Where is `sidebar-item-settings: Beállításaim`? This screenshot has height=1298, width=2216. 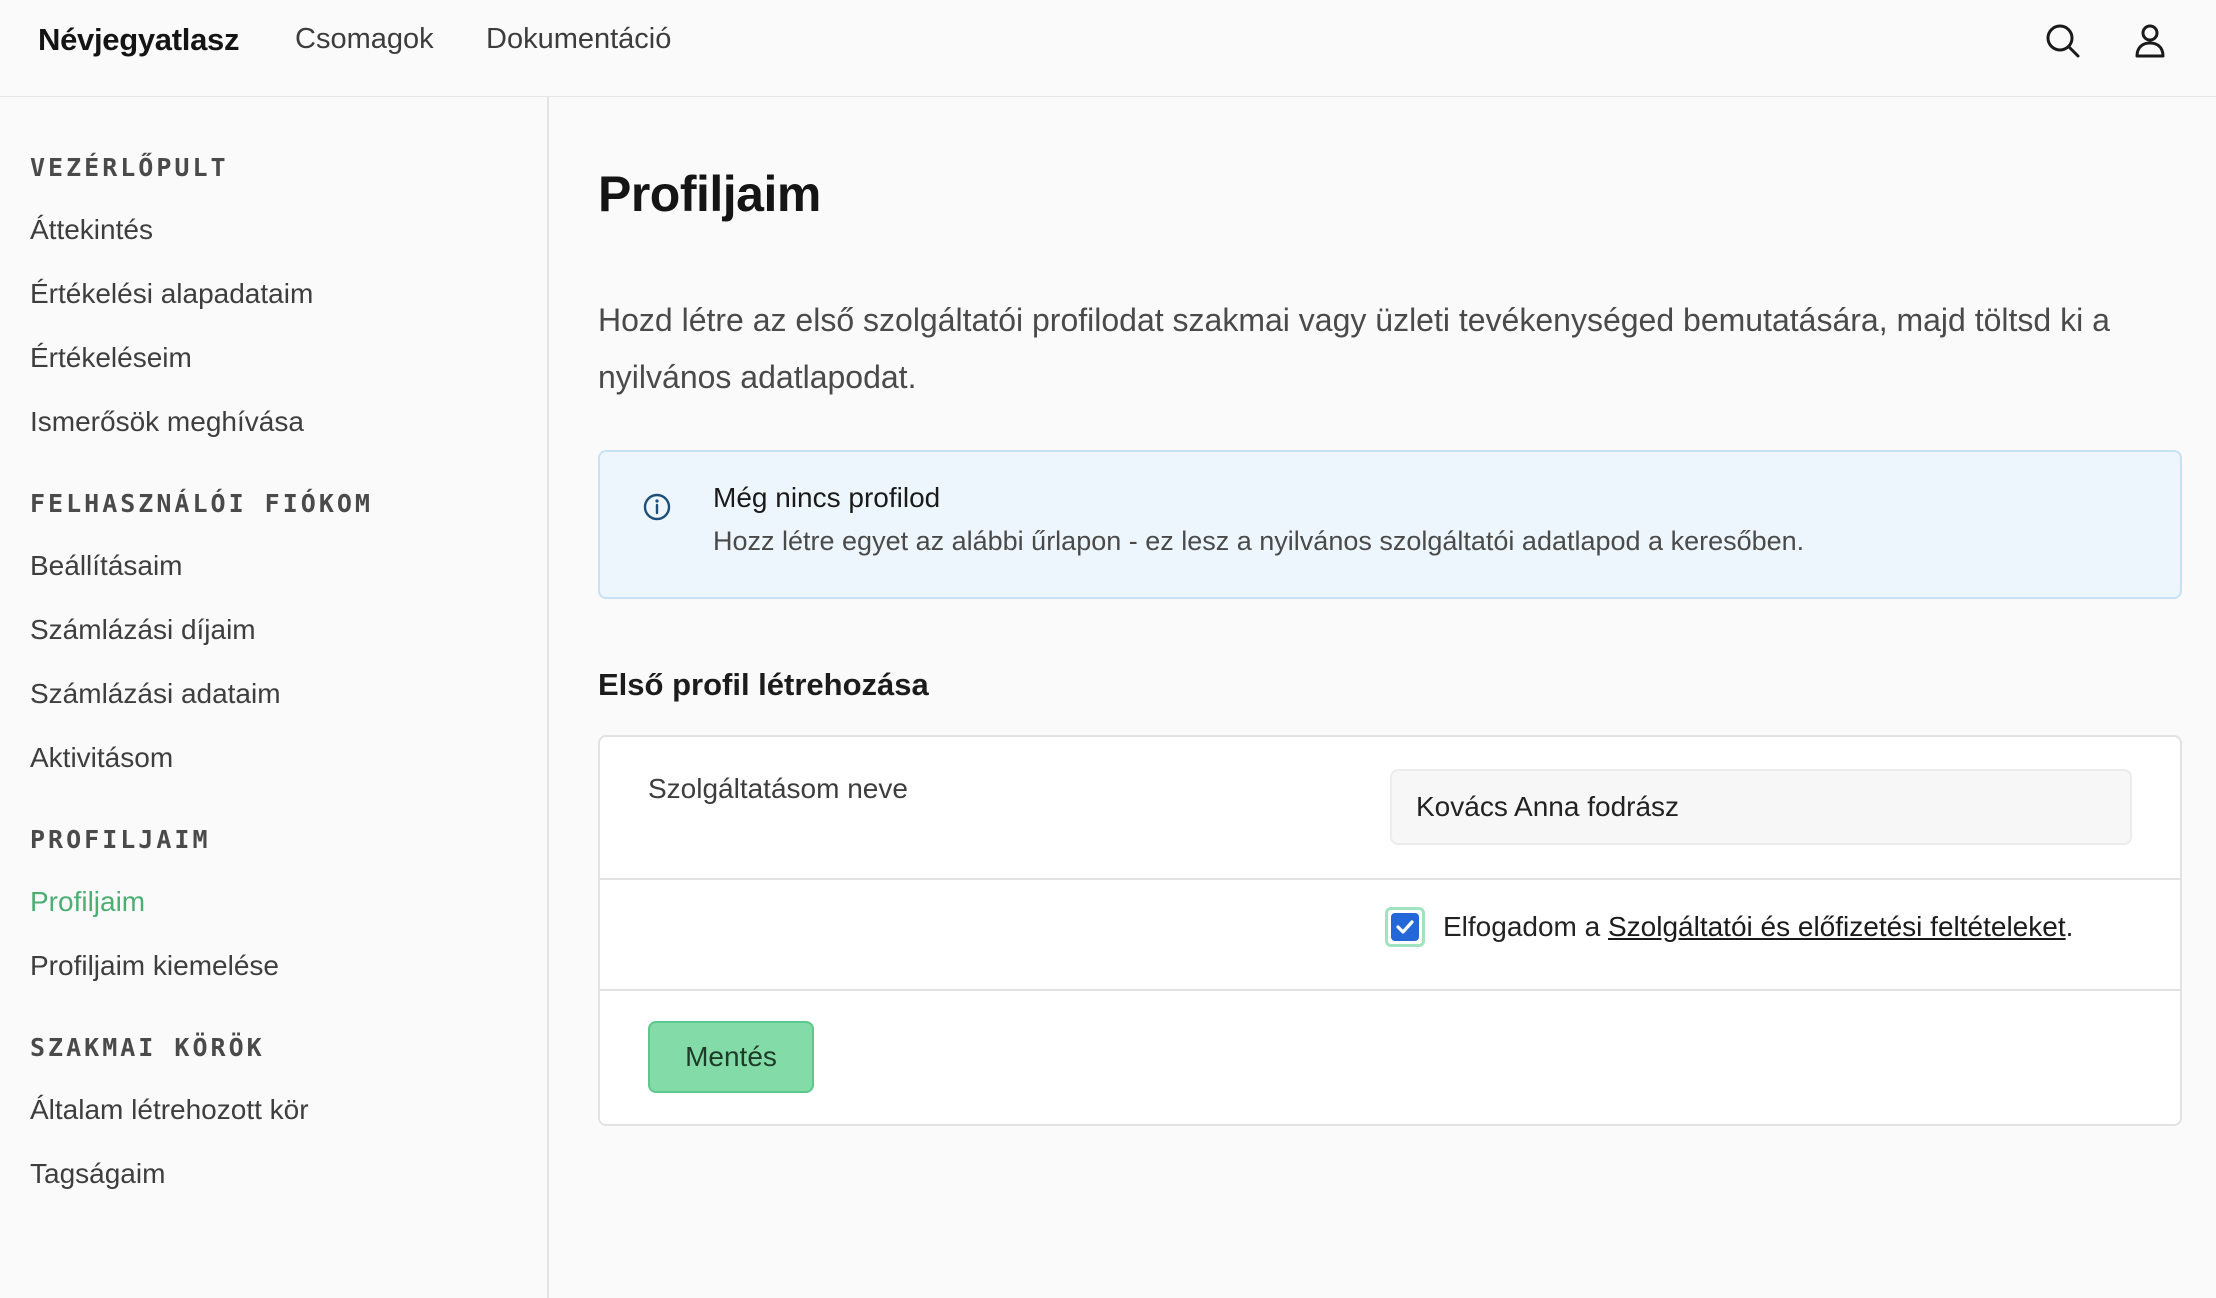 sidebar-item-settings: Beállításaim is located at coordinates (106, 566).